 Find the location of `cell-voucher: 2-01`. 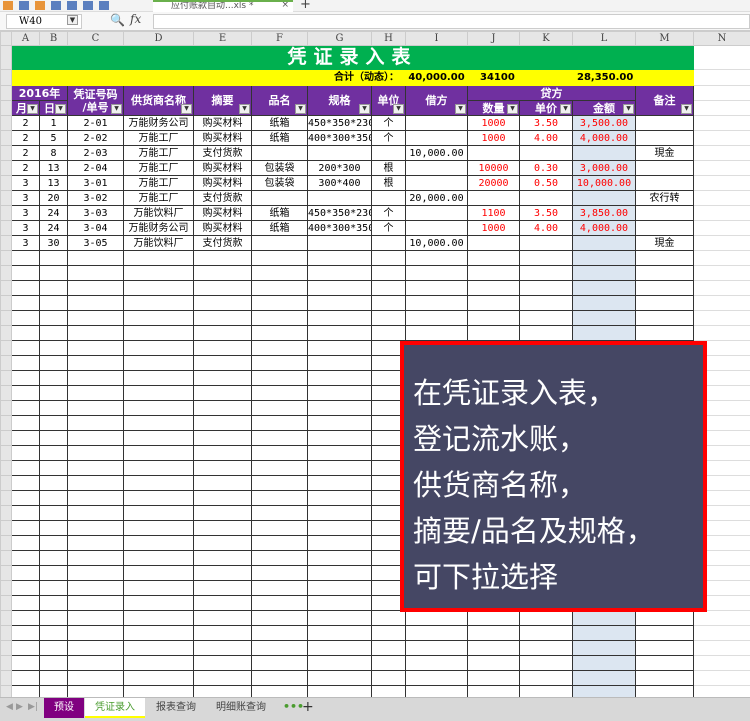

cell-voucher: 2-01 is located at coordinates (95, 123).